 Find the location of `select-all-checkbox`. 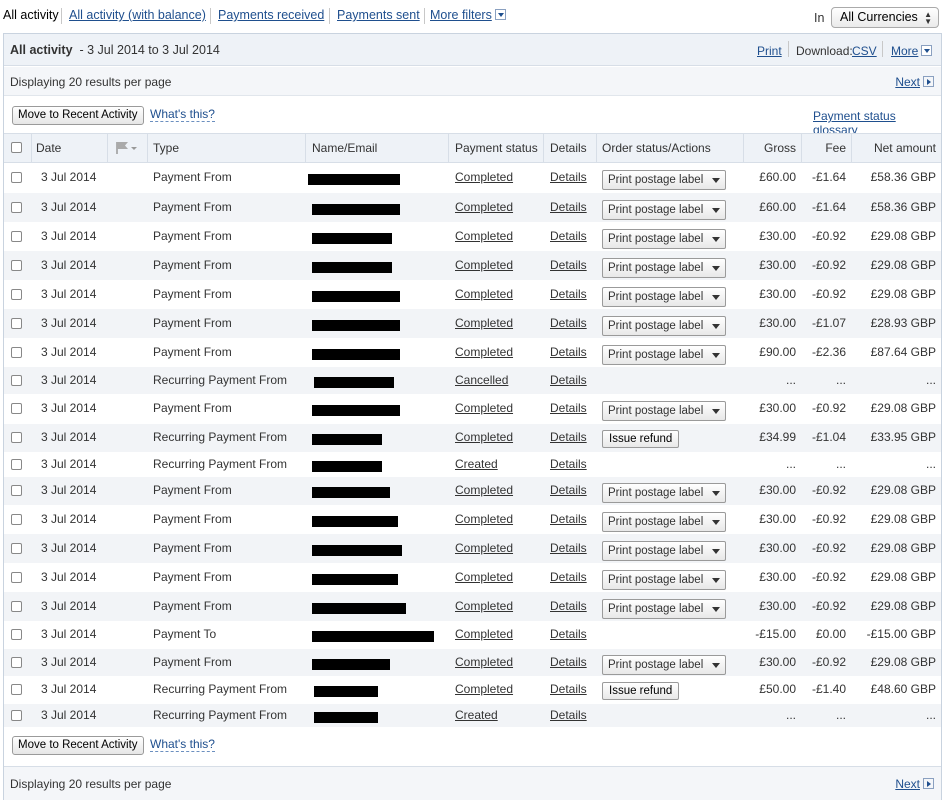

select-all-checkbox is located at coordinates (16, 147).